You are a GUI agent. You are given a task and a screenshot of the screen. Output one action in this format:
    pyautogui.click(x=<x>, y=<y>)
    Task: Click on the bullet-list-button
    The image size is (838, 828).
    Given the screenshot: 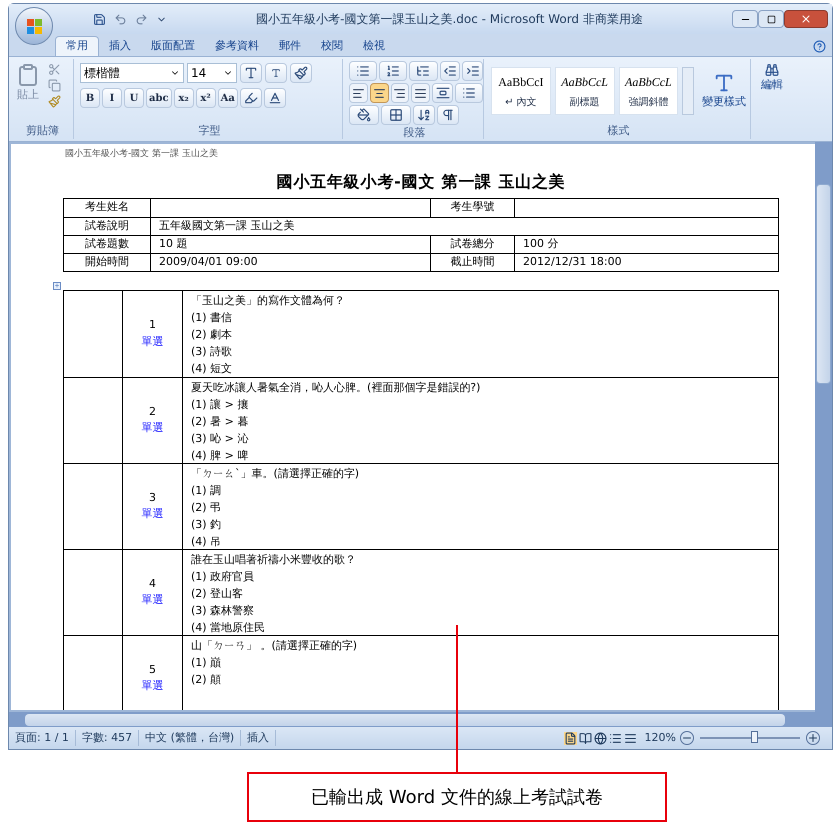 What is the action you would take?
    pyautogui.click(x=363, y=71)
    